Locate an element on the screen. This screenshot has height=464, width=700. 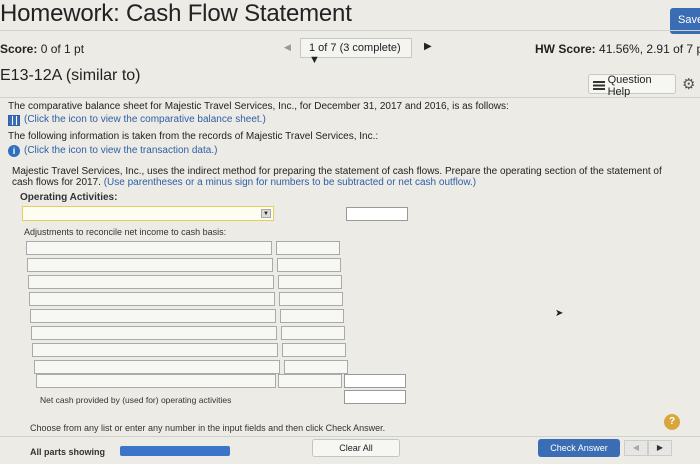
question-help-button: Question Help is located at coordinates (632, 86).